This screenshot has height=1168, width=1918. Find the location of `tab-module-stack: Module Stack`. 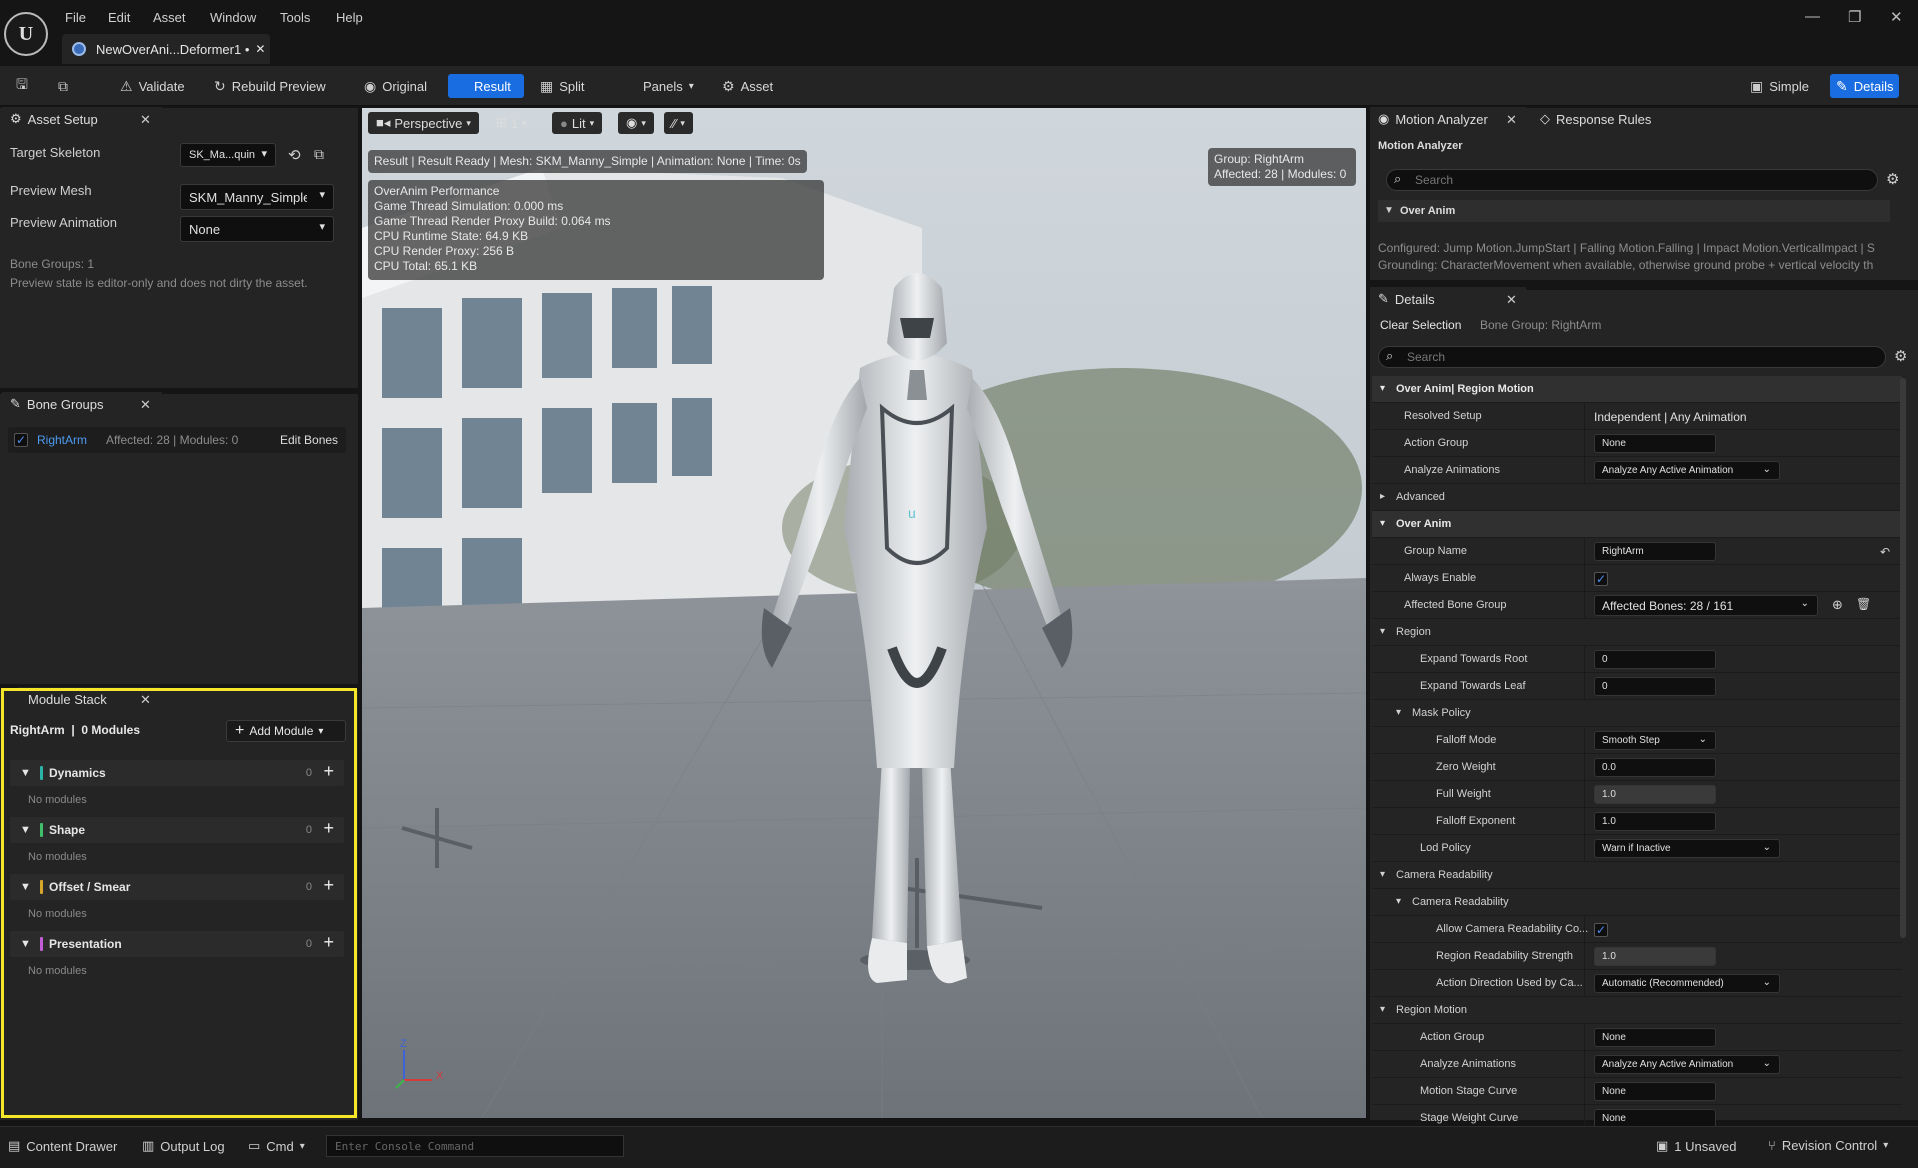

tab-module-stack: Module Stack is located at coordinates (89, 699).